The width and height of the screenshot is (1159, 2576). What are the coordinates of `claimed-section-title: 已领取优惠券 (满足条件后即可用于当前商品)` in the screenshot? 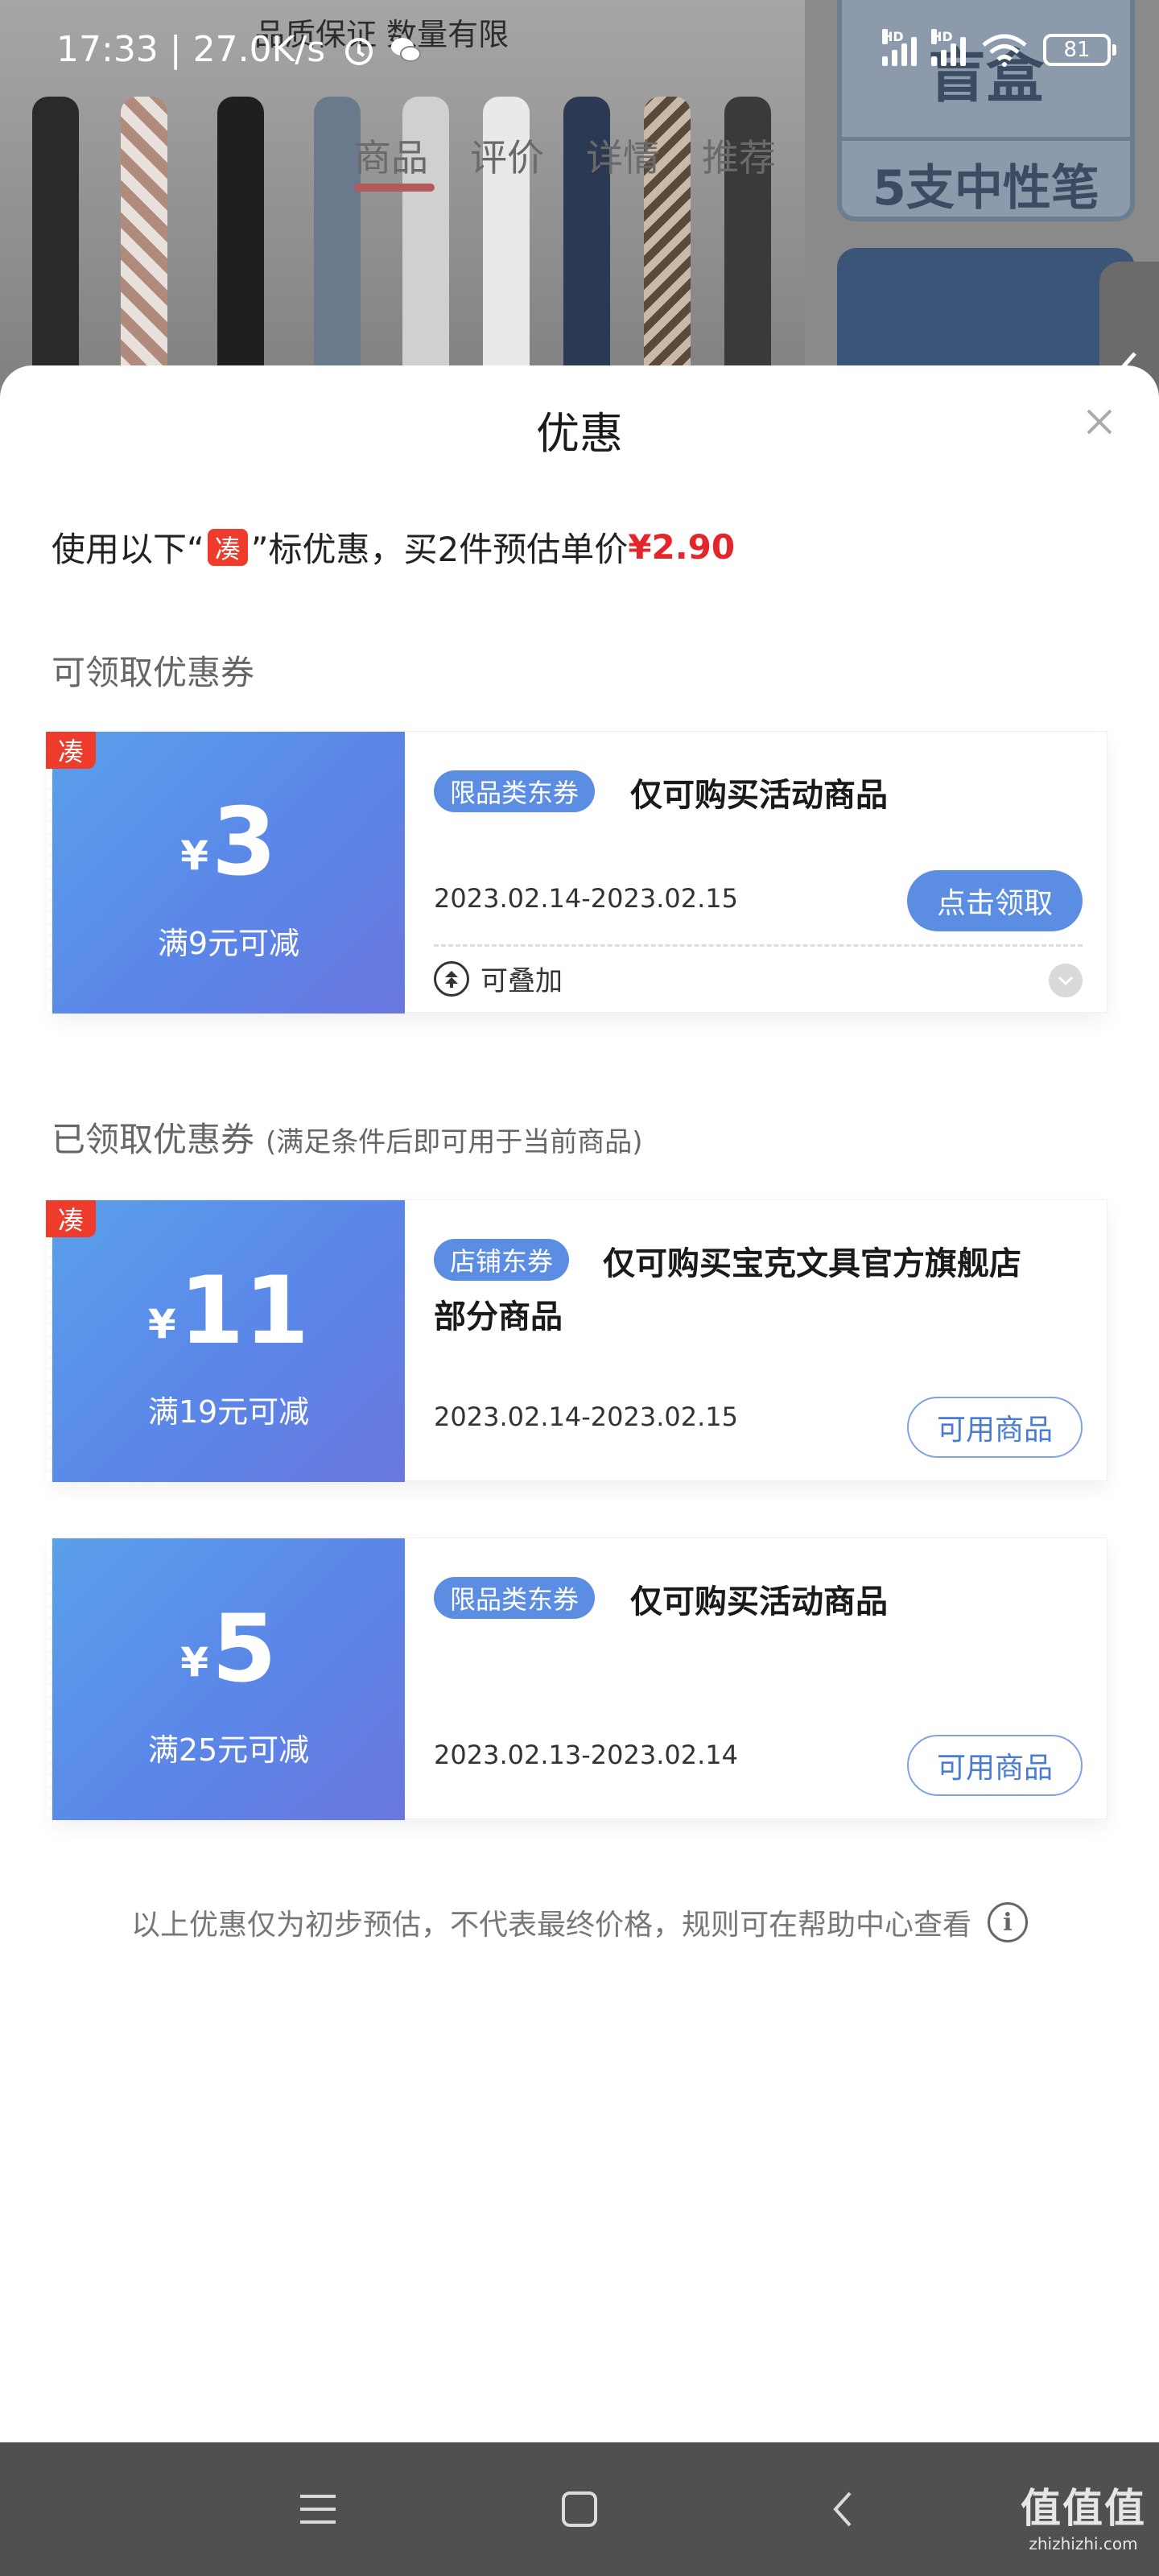 It's located at (347, 1139).